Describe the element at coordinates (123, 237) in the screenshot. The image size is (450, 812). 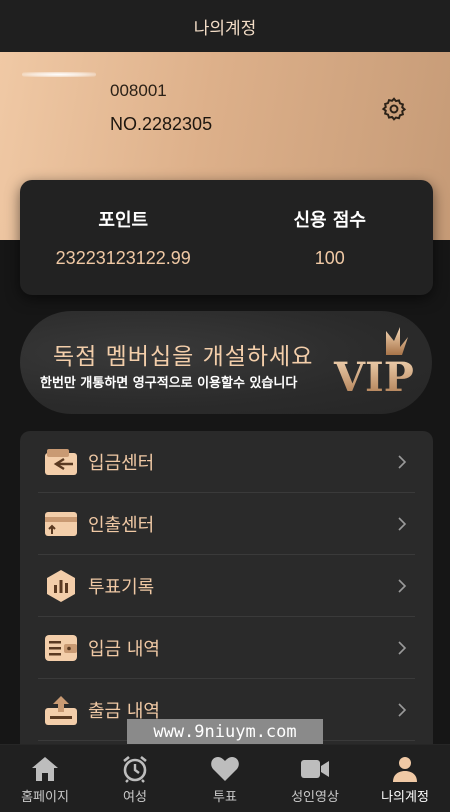
I see `points-balance: 포인트 23223123122.99` at that location.